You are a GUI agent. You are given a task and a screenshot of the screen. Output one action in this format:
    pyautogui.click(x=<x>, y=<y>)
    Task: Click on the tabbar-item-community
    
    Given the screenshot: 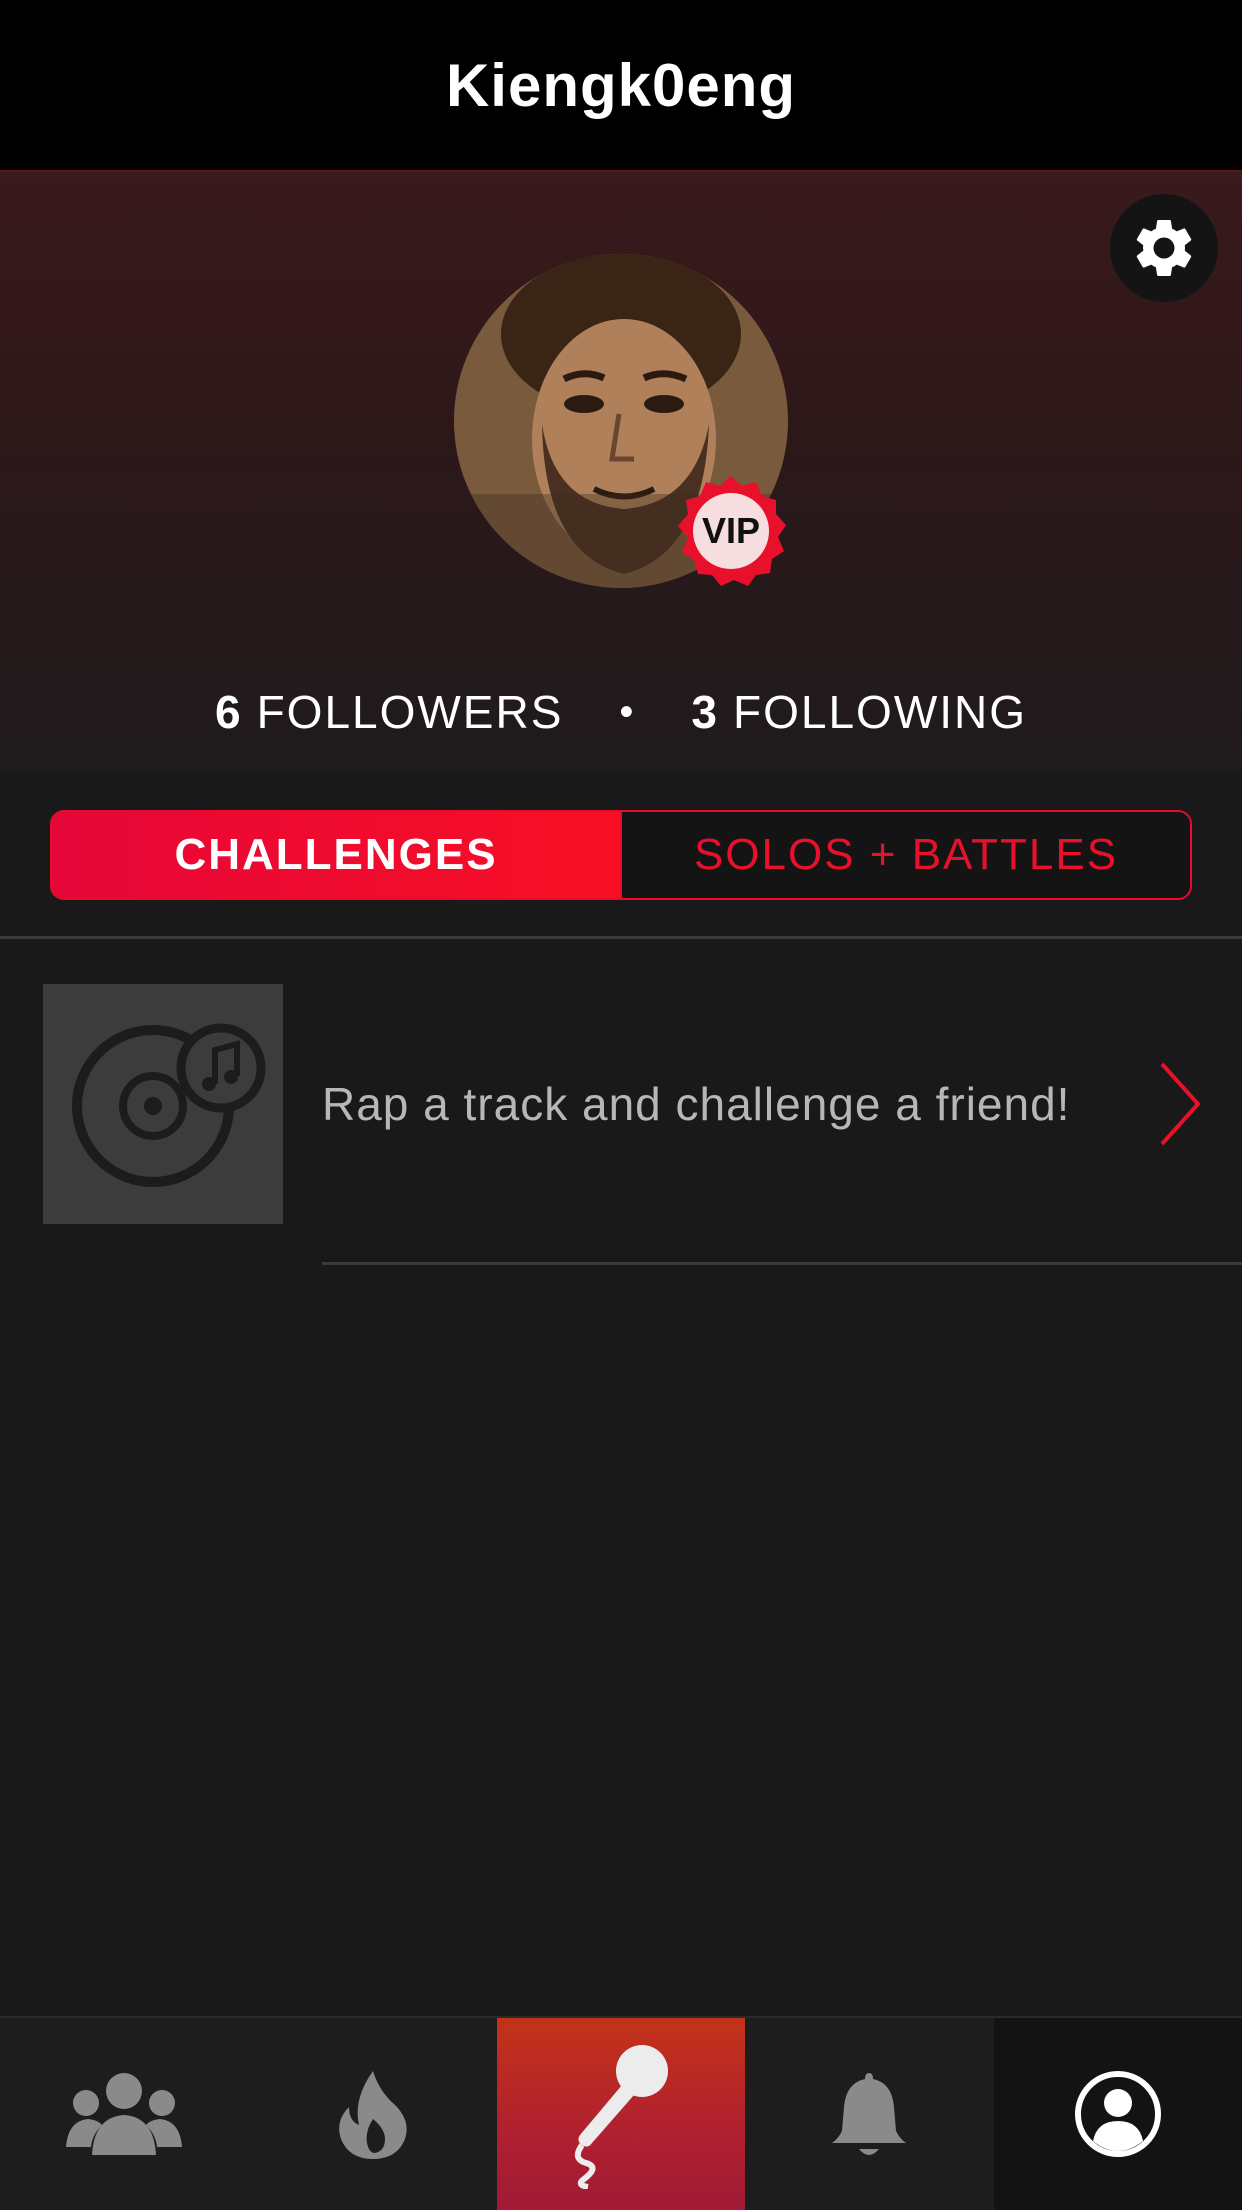 What is the action you would take?
    pyautogui.click(x=124, y=2114)
    